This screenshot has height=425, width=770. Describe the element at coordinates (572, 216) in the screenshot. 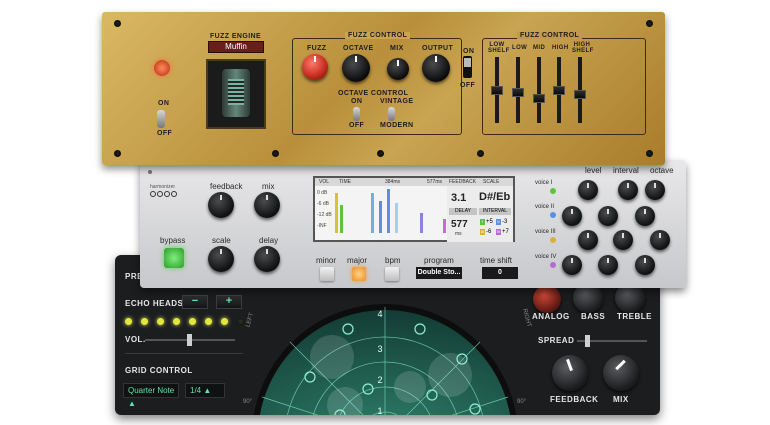

I see `voice-2-level-knob` at that location.